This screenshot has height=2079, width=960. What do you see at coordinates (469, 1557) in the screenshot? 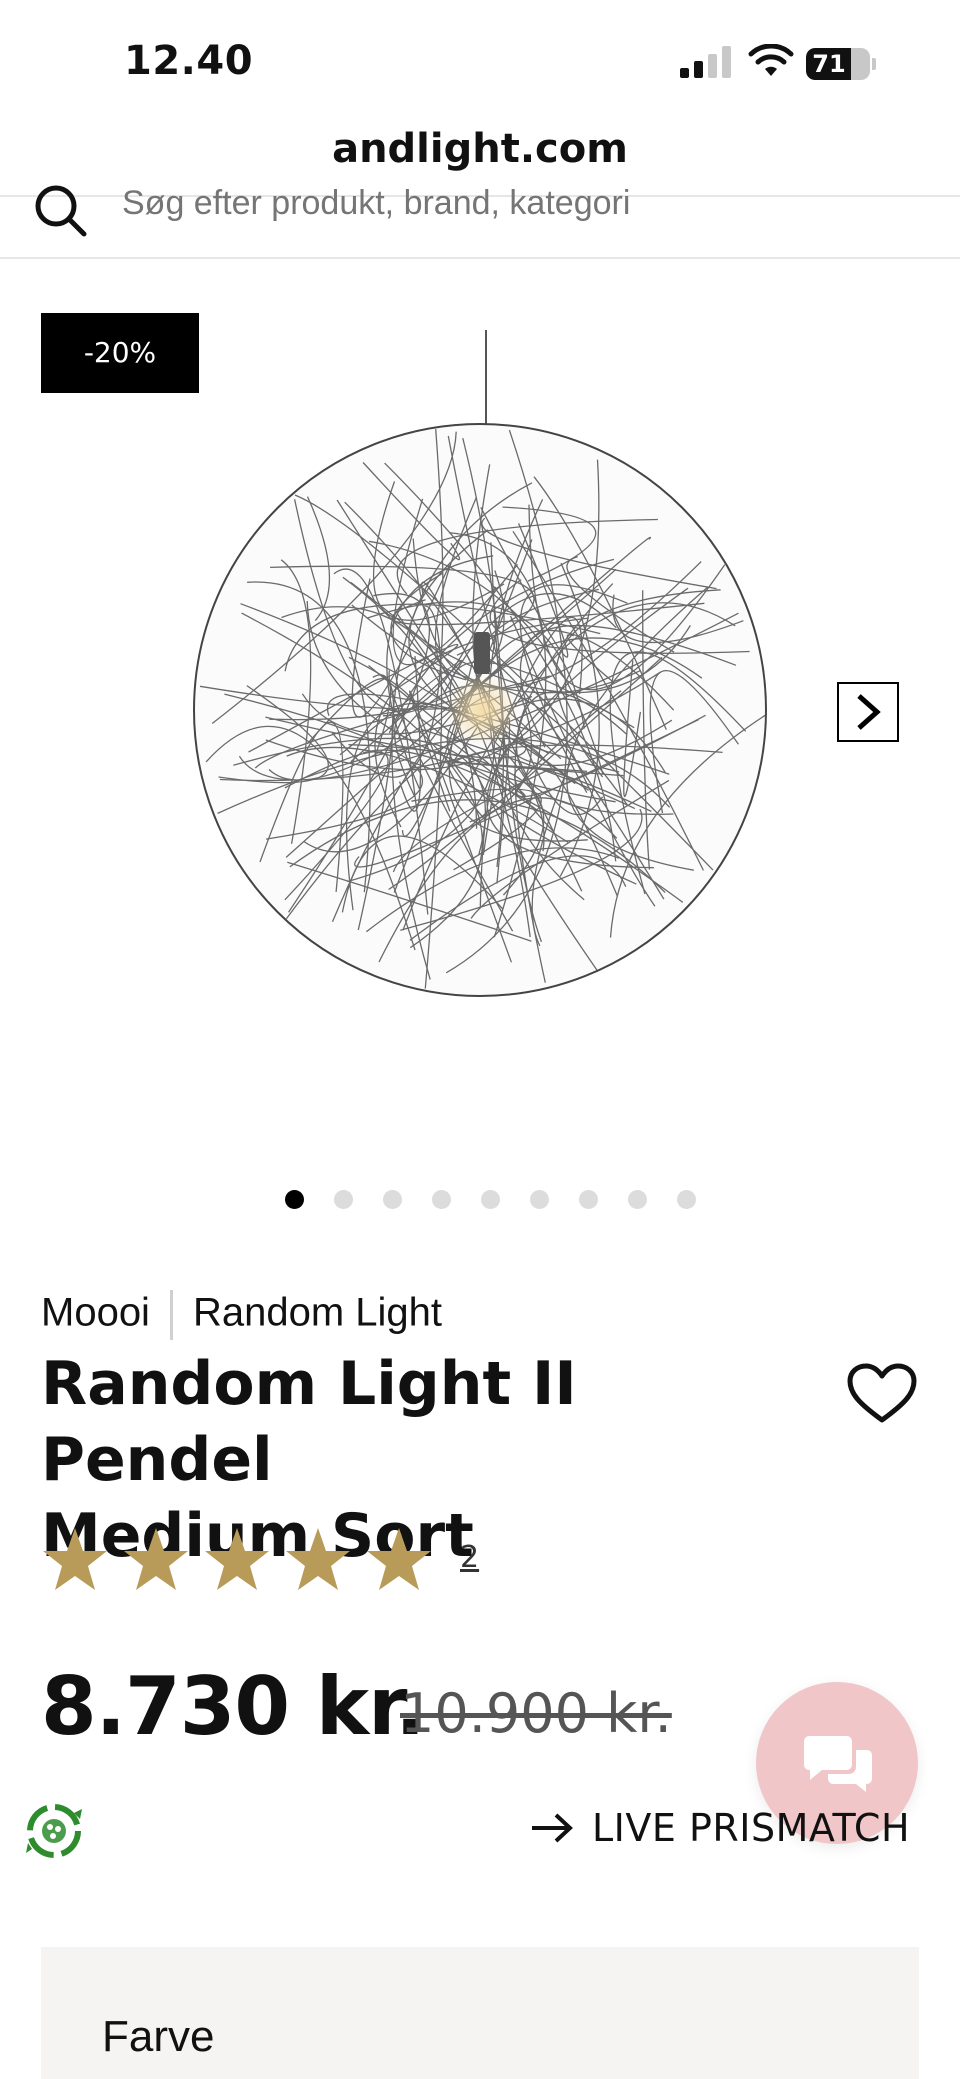
I see `review-count: 2` at bounding box center [469, 1557].